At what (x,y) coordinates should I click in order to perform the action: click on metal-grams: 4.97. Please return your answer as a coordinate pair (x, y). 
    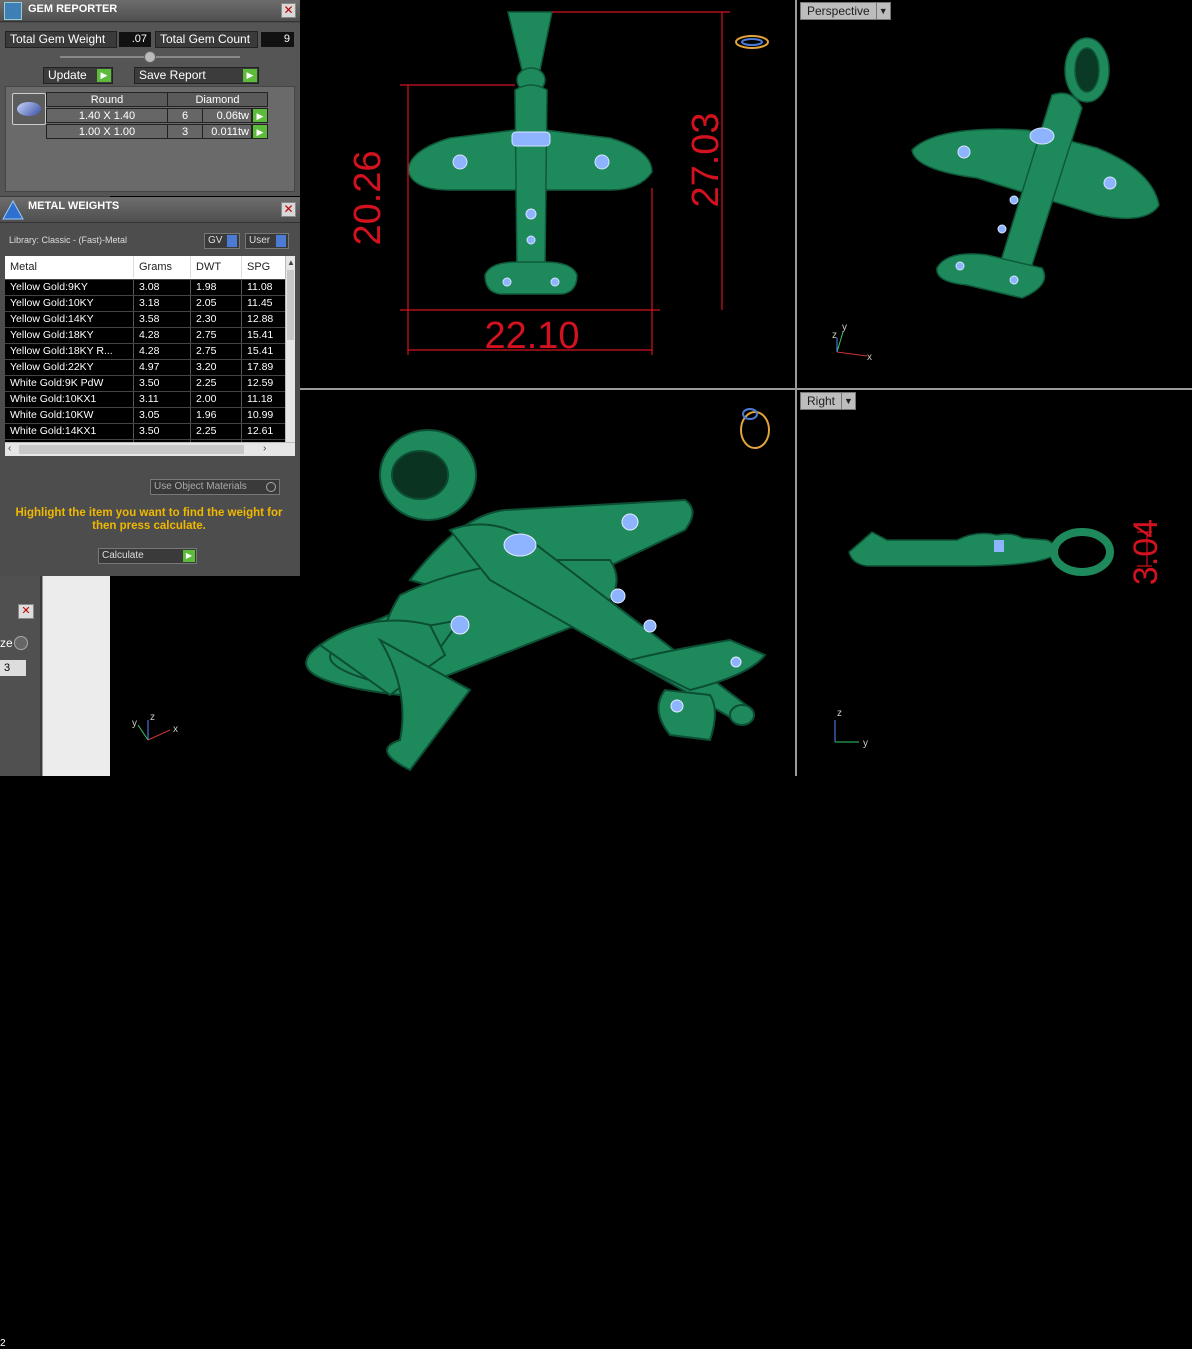
    Looking at the image, I should click on (162, 368).